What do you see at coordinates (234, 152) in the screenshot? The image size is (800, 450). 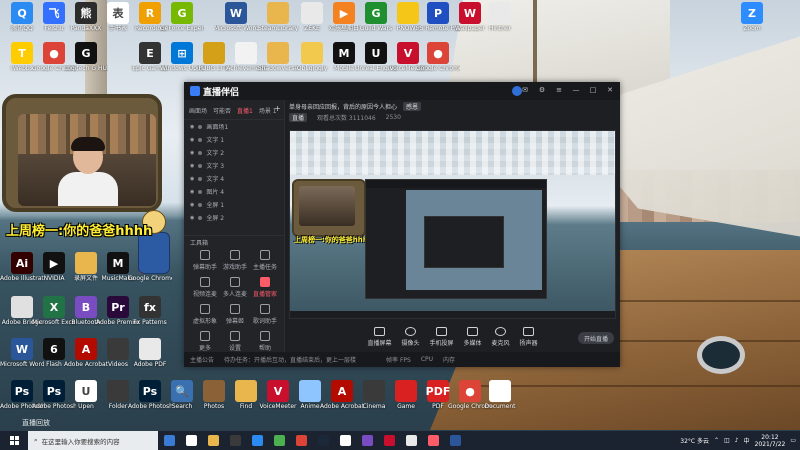 I see `layer-item: ◉ 文字 2` at bounding box center [234, 152].